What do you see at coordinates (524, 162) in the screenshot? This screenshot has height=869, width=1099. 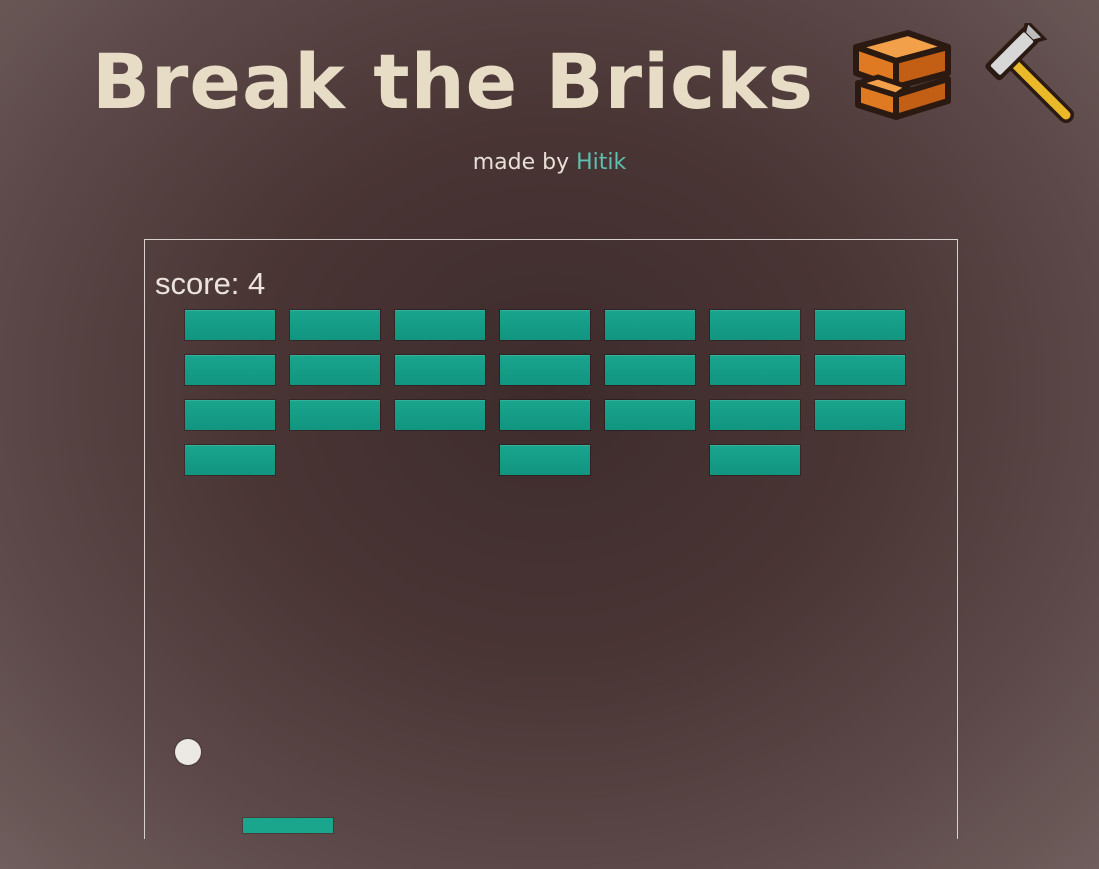 I see `credit-prefix: made by` at bounding box center [524, 162].